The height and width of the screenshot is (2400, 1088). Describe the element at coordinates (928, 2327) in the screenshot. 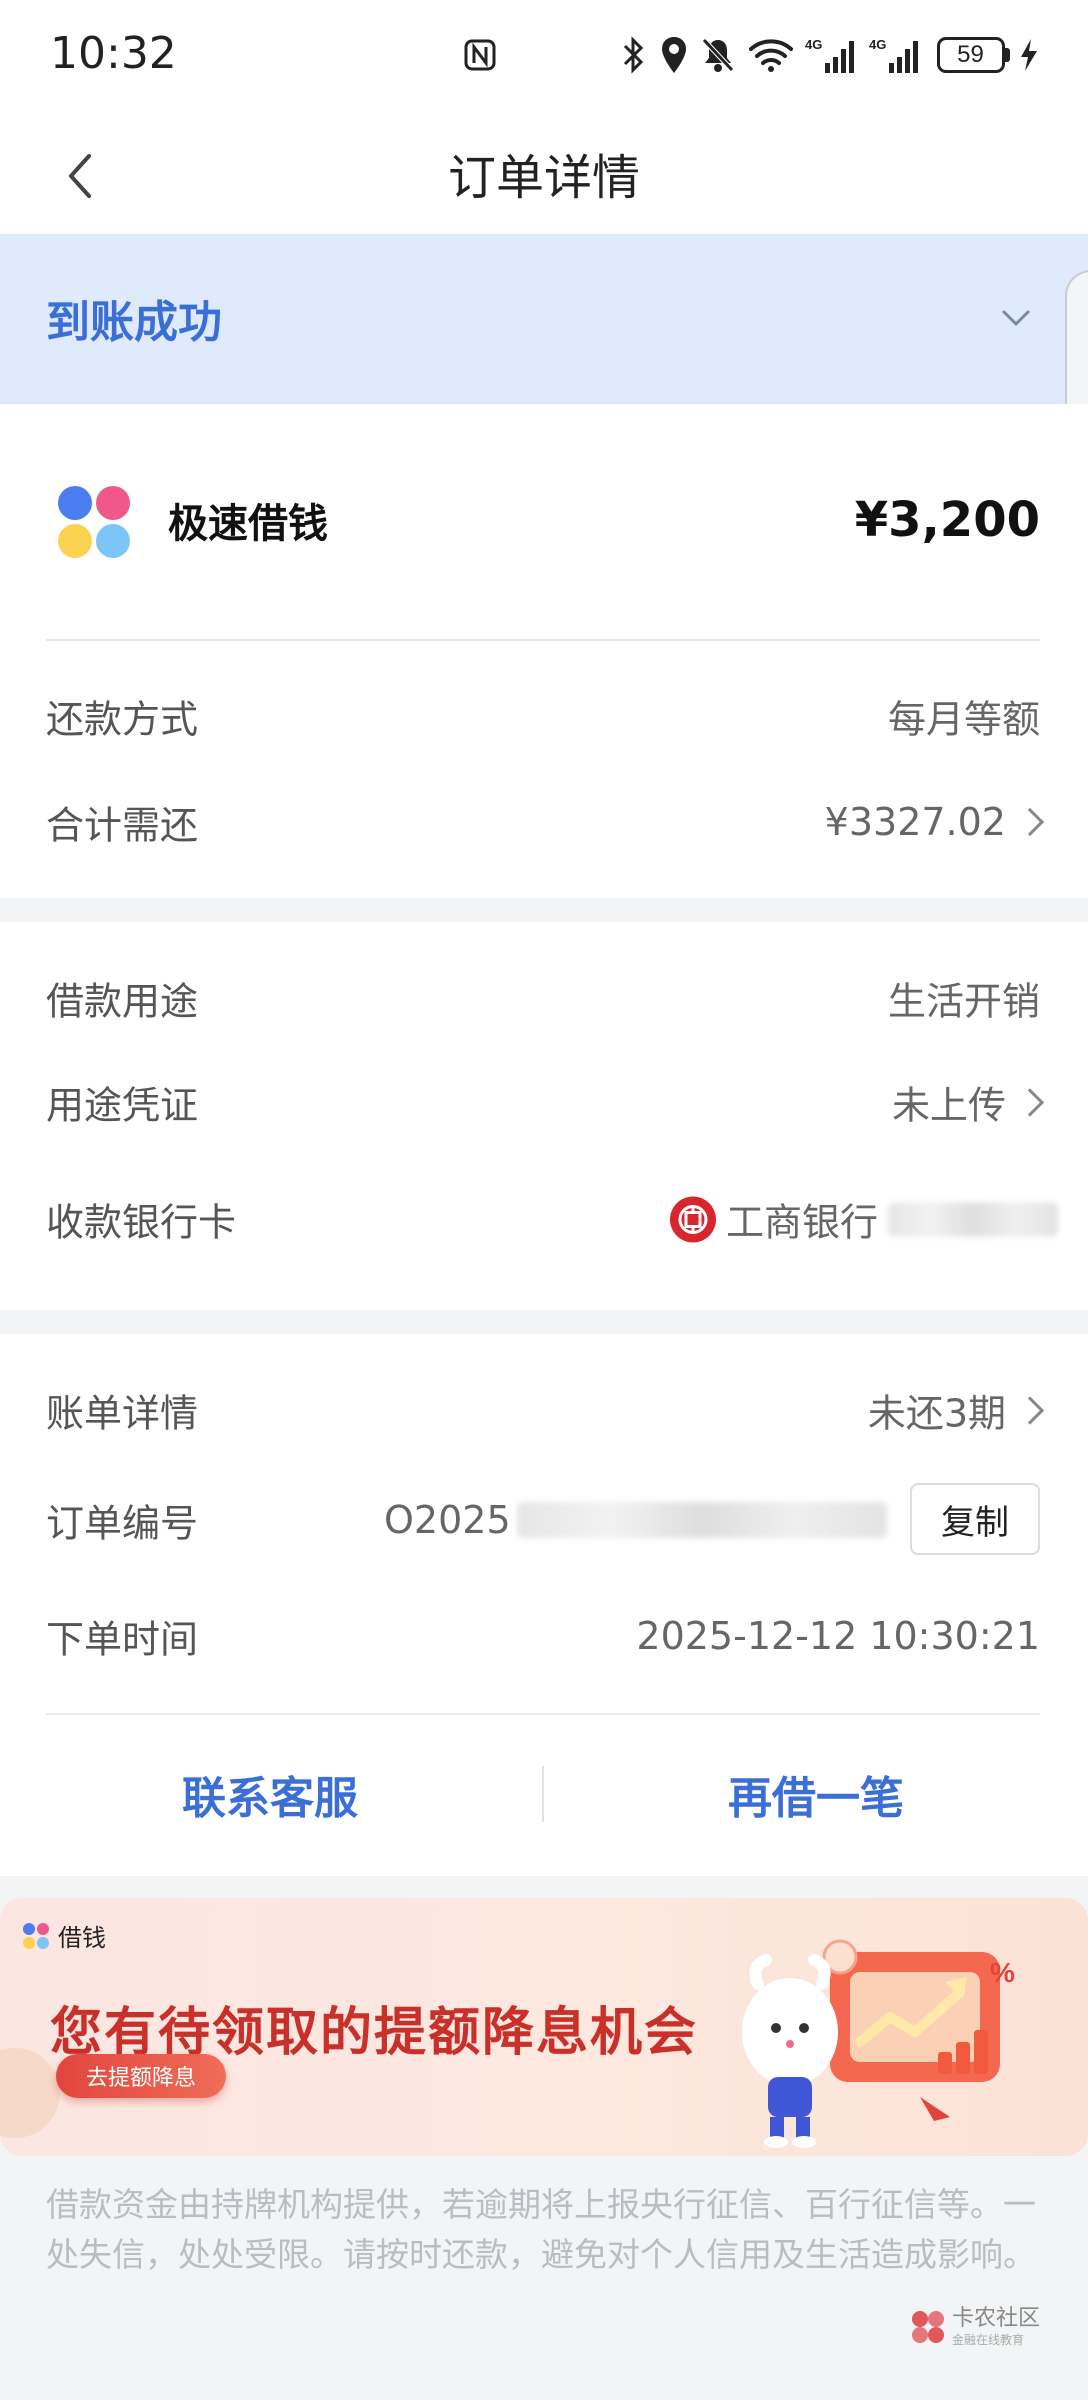

I see `watermark-logo-icon` at that location.